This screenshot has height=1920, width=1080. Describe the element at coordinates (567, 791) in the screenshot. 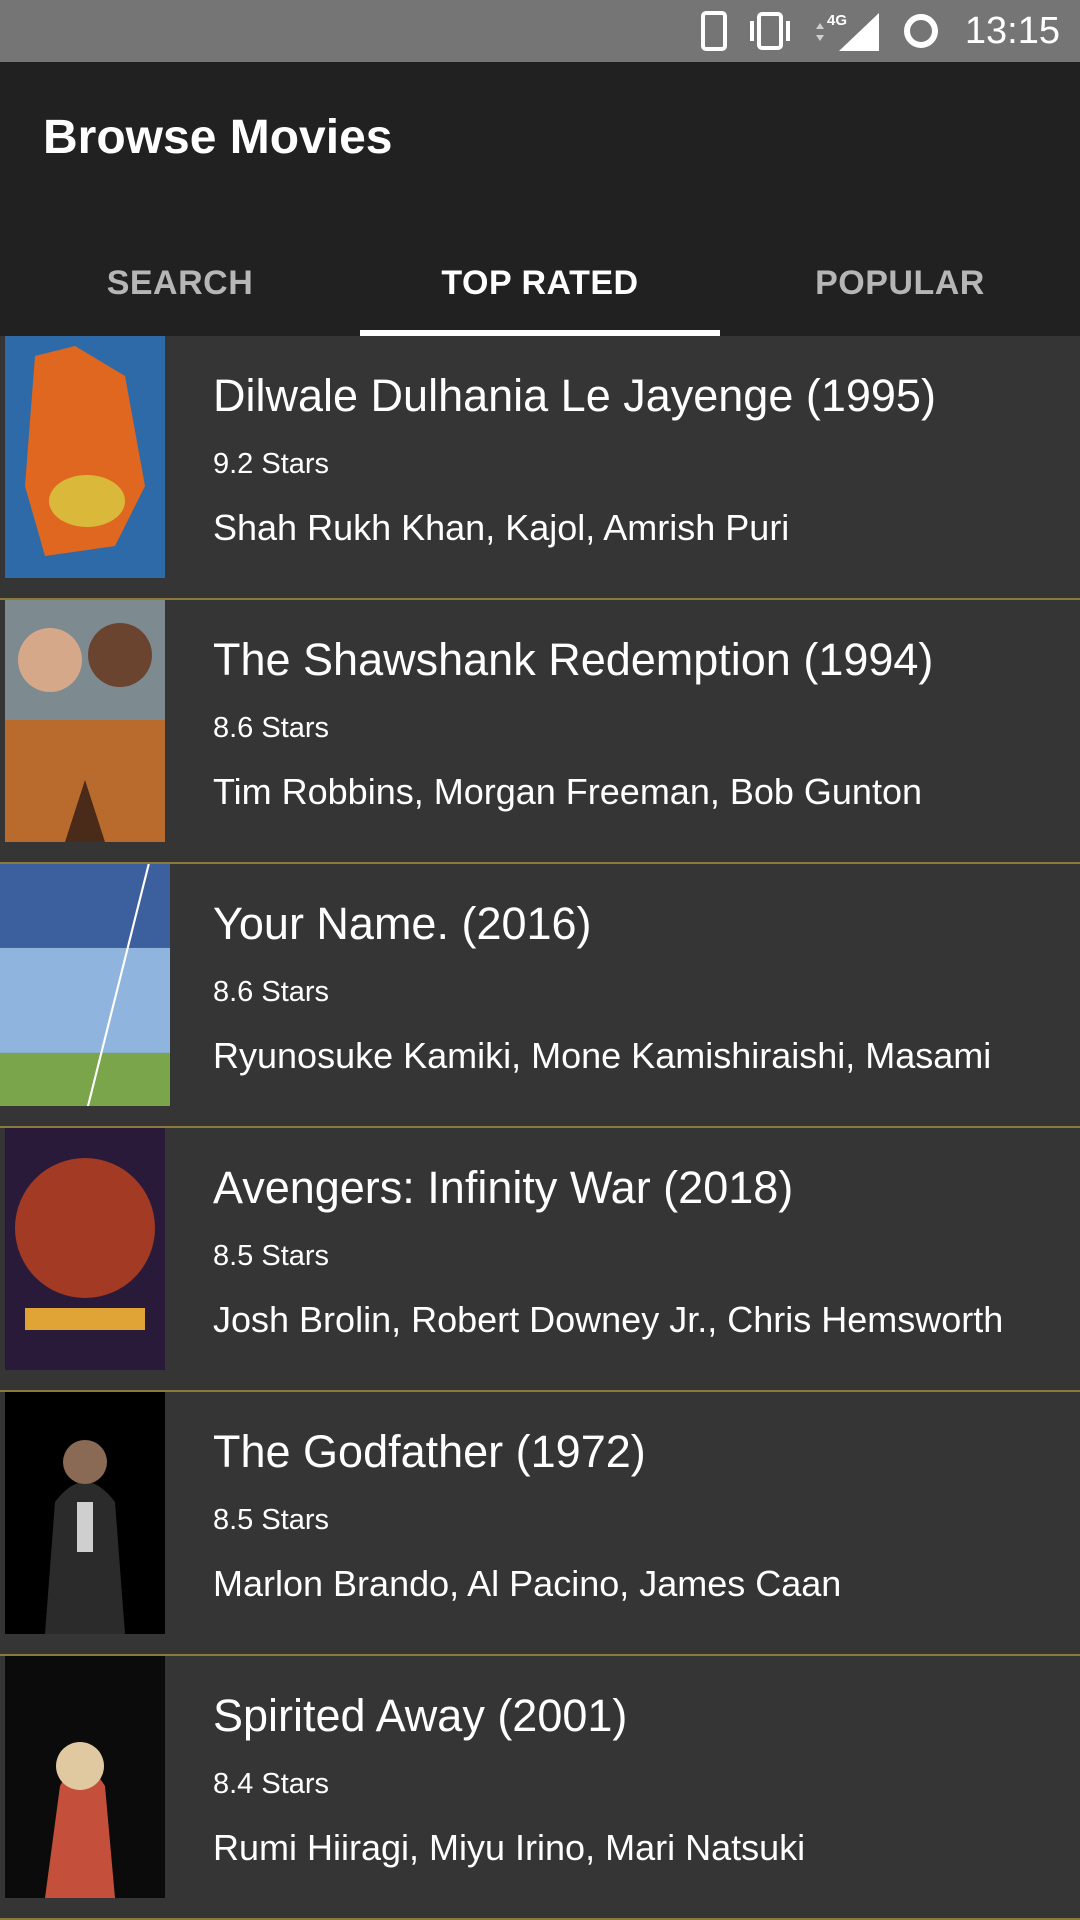

I see `movie-cast: Tim Robbins, Morgan Freeman, Bob Gunton` at that location.